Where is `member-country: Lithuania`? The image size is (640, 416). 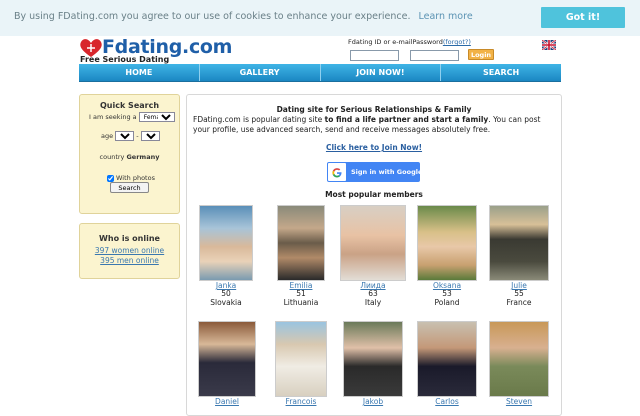
member-country: Lithuania is located at coordinates (301, 302).